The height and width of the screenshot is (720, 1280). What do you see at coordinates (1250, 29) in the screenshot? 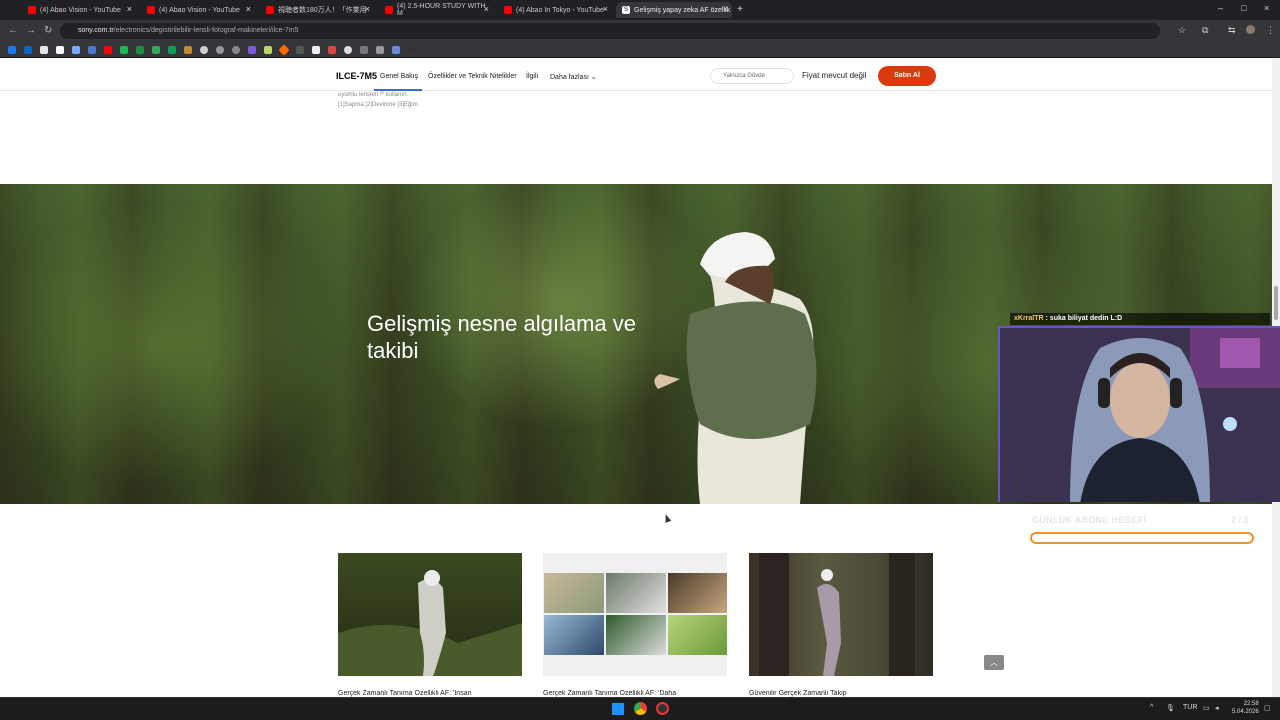
I see `profile-avatar` at bounding box center [1250, 29].